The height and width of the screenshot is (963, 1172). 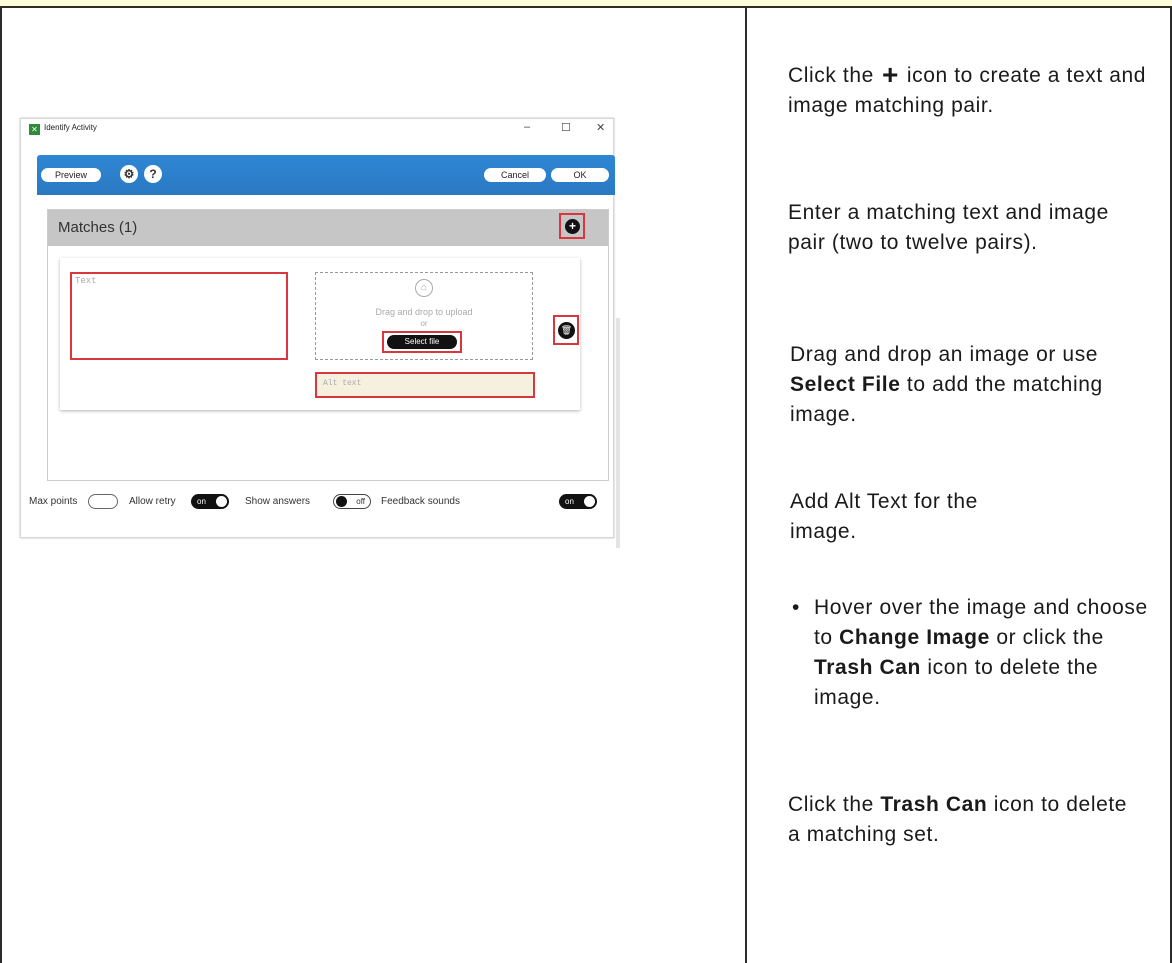 I want to click on step3-bold: Select File, so click(x=845, y=384).